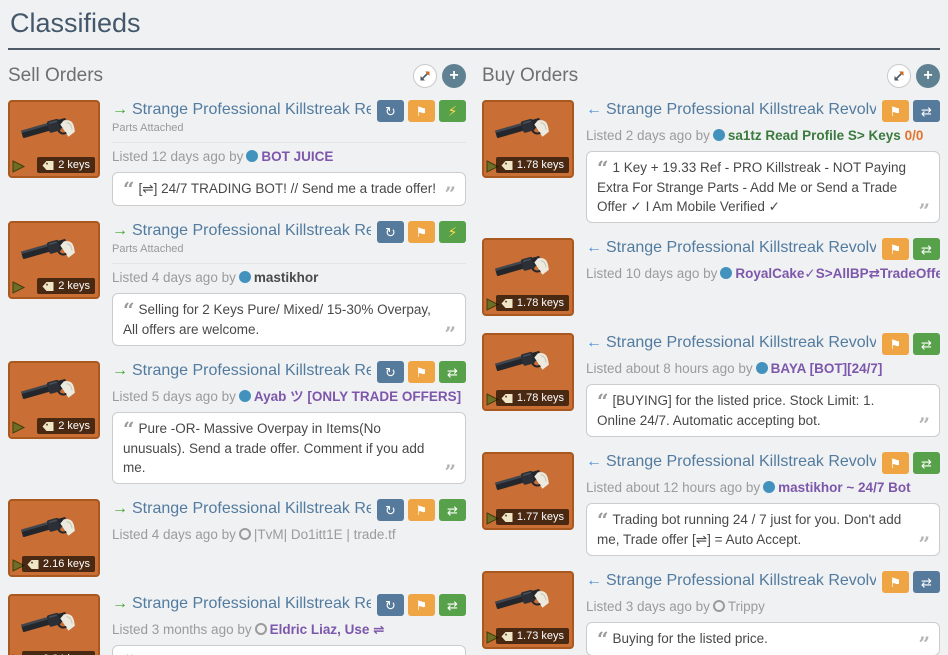 Image resolution: width=948 pixels, height=655 pixels. What do you see at coordinates (814, 135) in the screenshot?
I see `seller-link: sa1tz Read Profile S> Keys` at bounding box center [814, 135].